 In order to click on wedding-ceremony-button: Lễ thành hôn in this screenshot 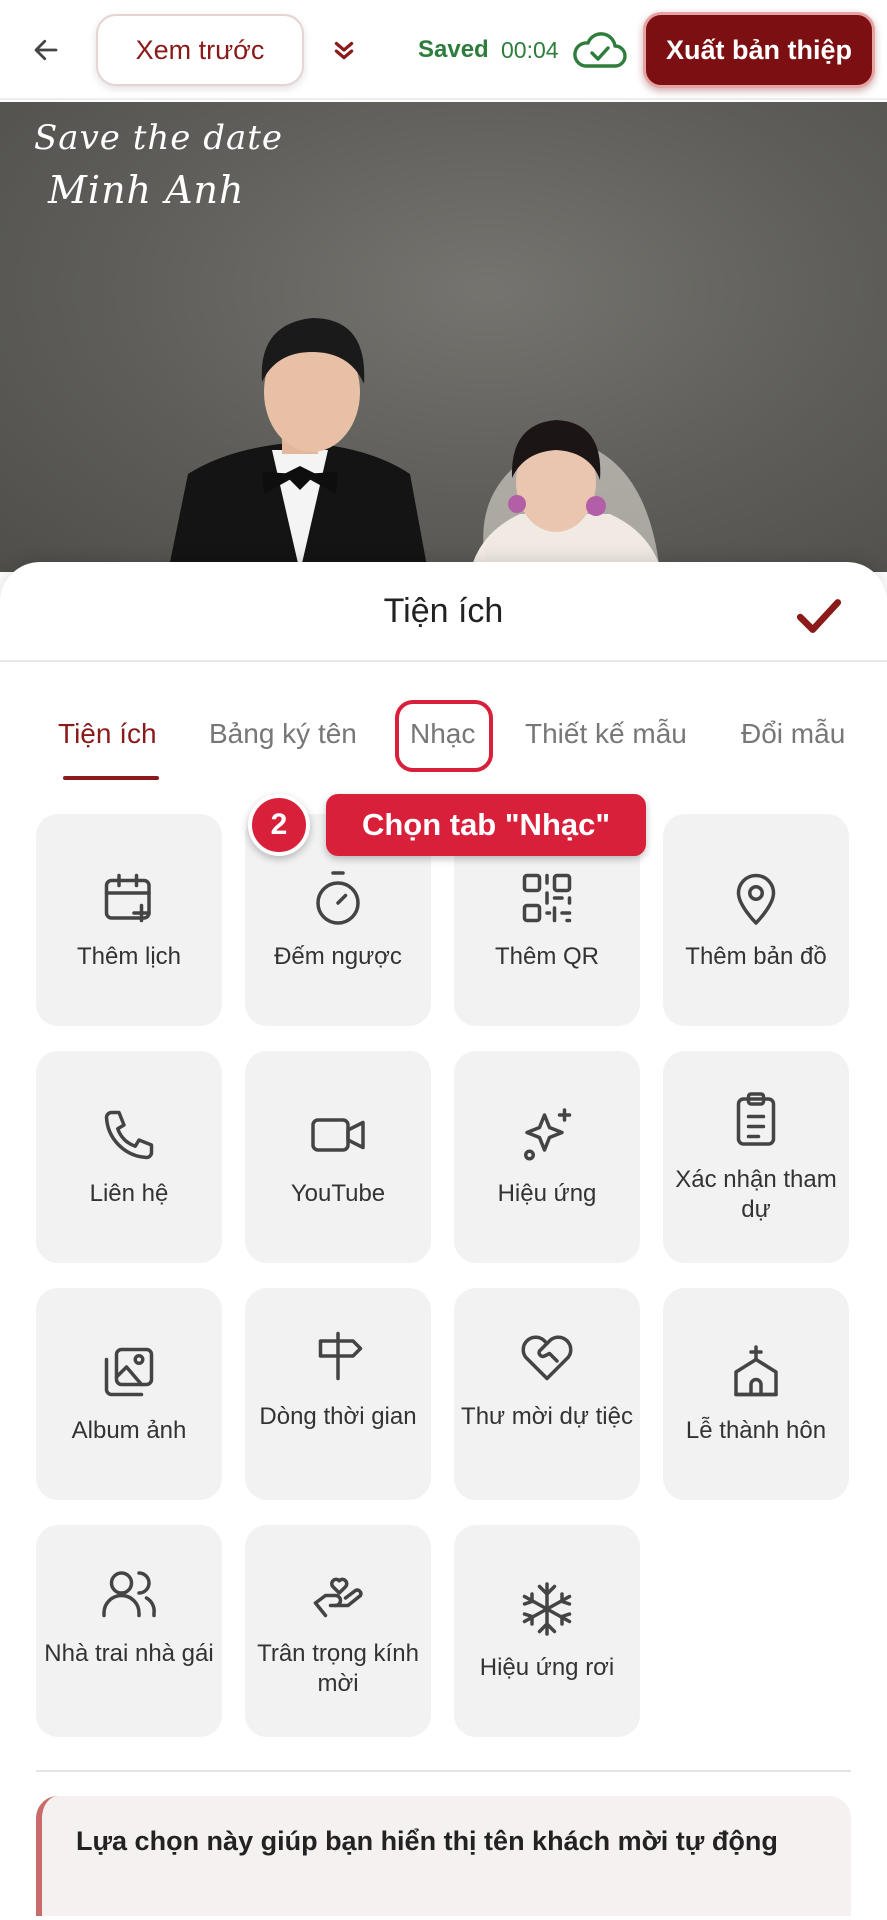, I will do `click(756, 1394)`.